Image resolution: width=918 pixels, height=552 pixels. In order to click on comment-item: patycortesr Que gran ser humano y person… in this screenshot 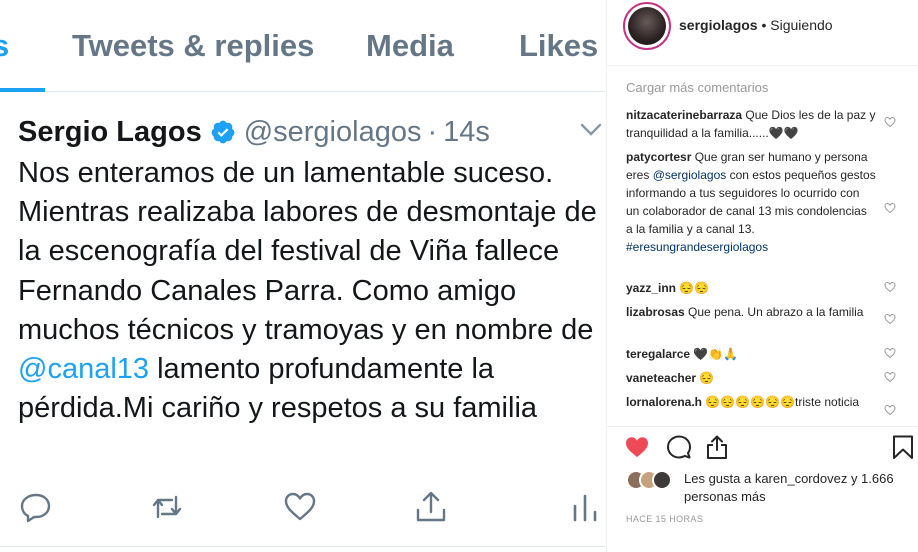, I will do `click(751, 202)`.